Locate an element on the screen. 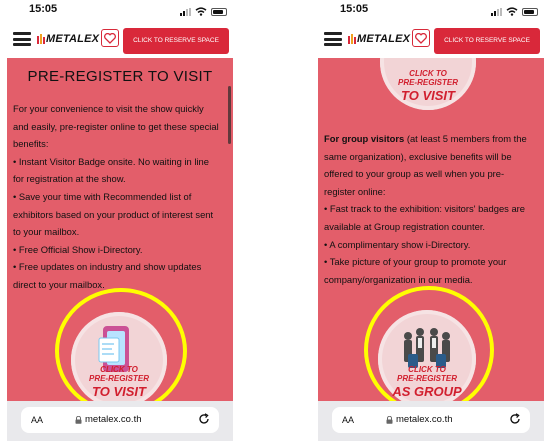 The width and height of the screenshot is (549, 441). text-line: to your mailbox. is located at coordinates (46, 232).